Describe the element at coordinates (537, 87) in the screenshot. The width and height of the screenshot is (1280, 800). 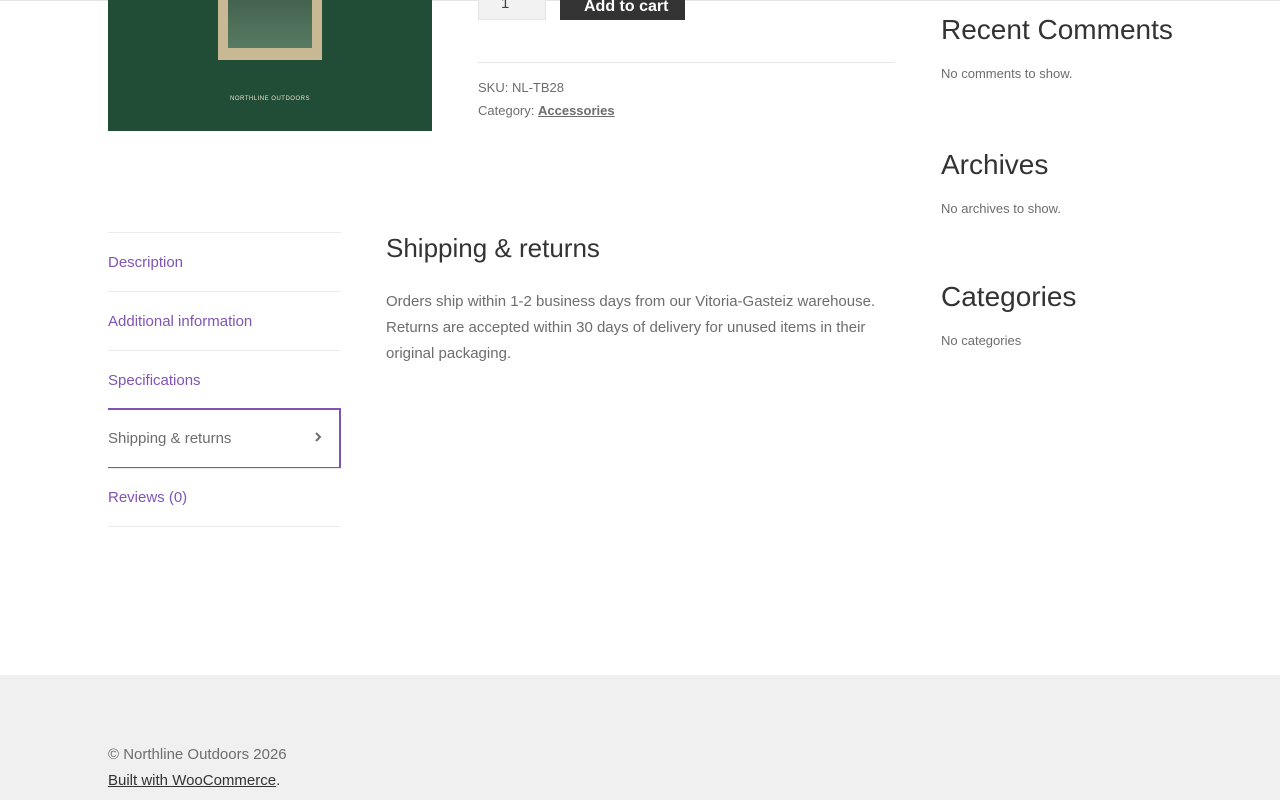
I see `sku-value: NL-TB28` at that location.